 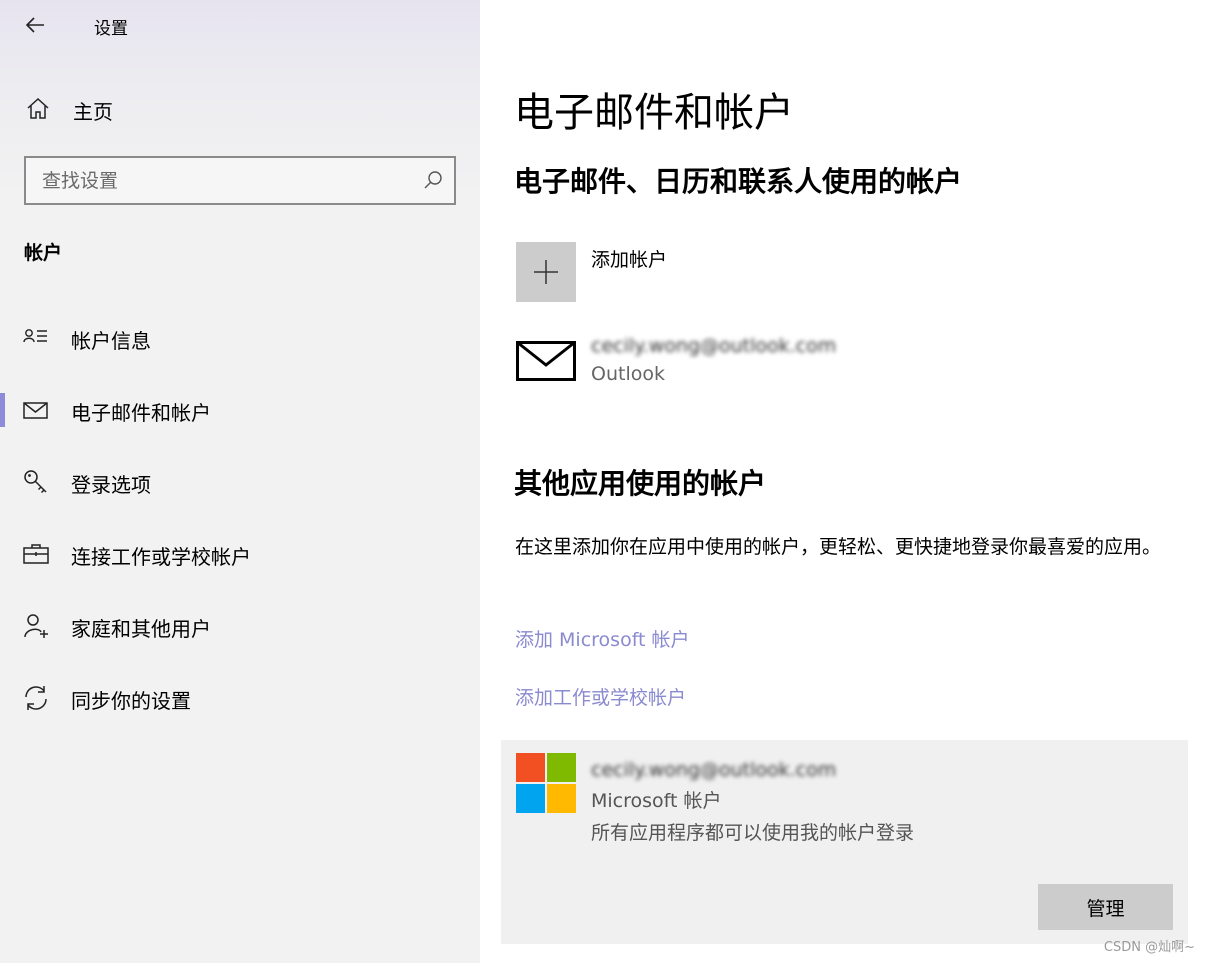 I want to click on sidebar-item-sync: 同步你的设置, so click(x=240, y=698).